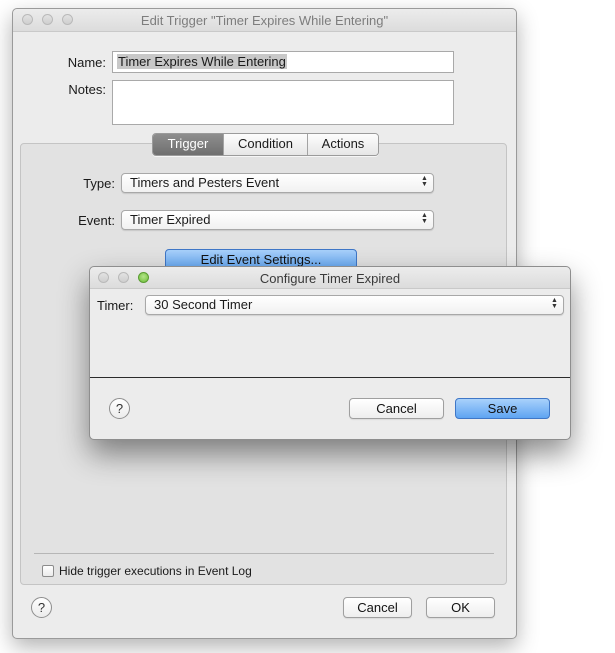 The width and height of the screenshot is (615, 653). What do you see at coordinates (283, 102) in the screenshot?
I see `notes-field` at bounding box center [283, 102].